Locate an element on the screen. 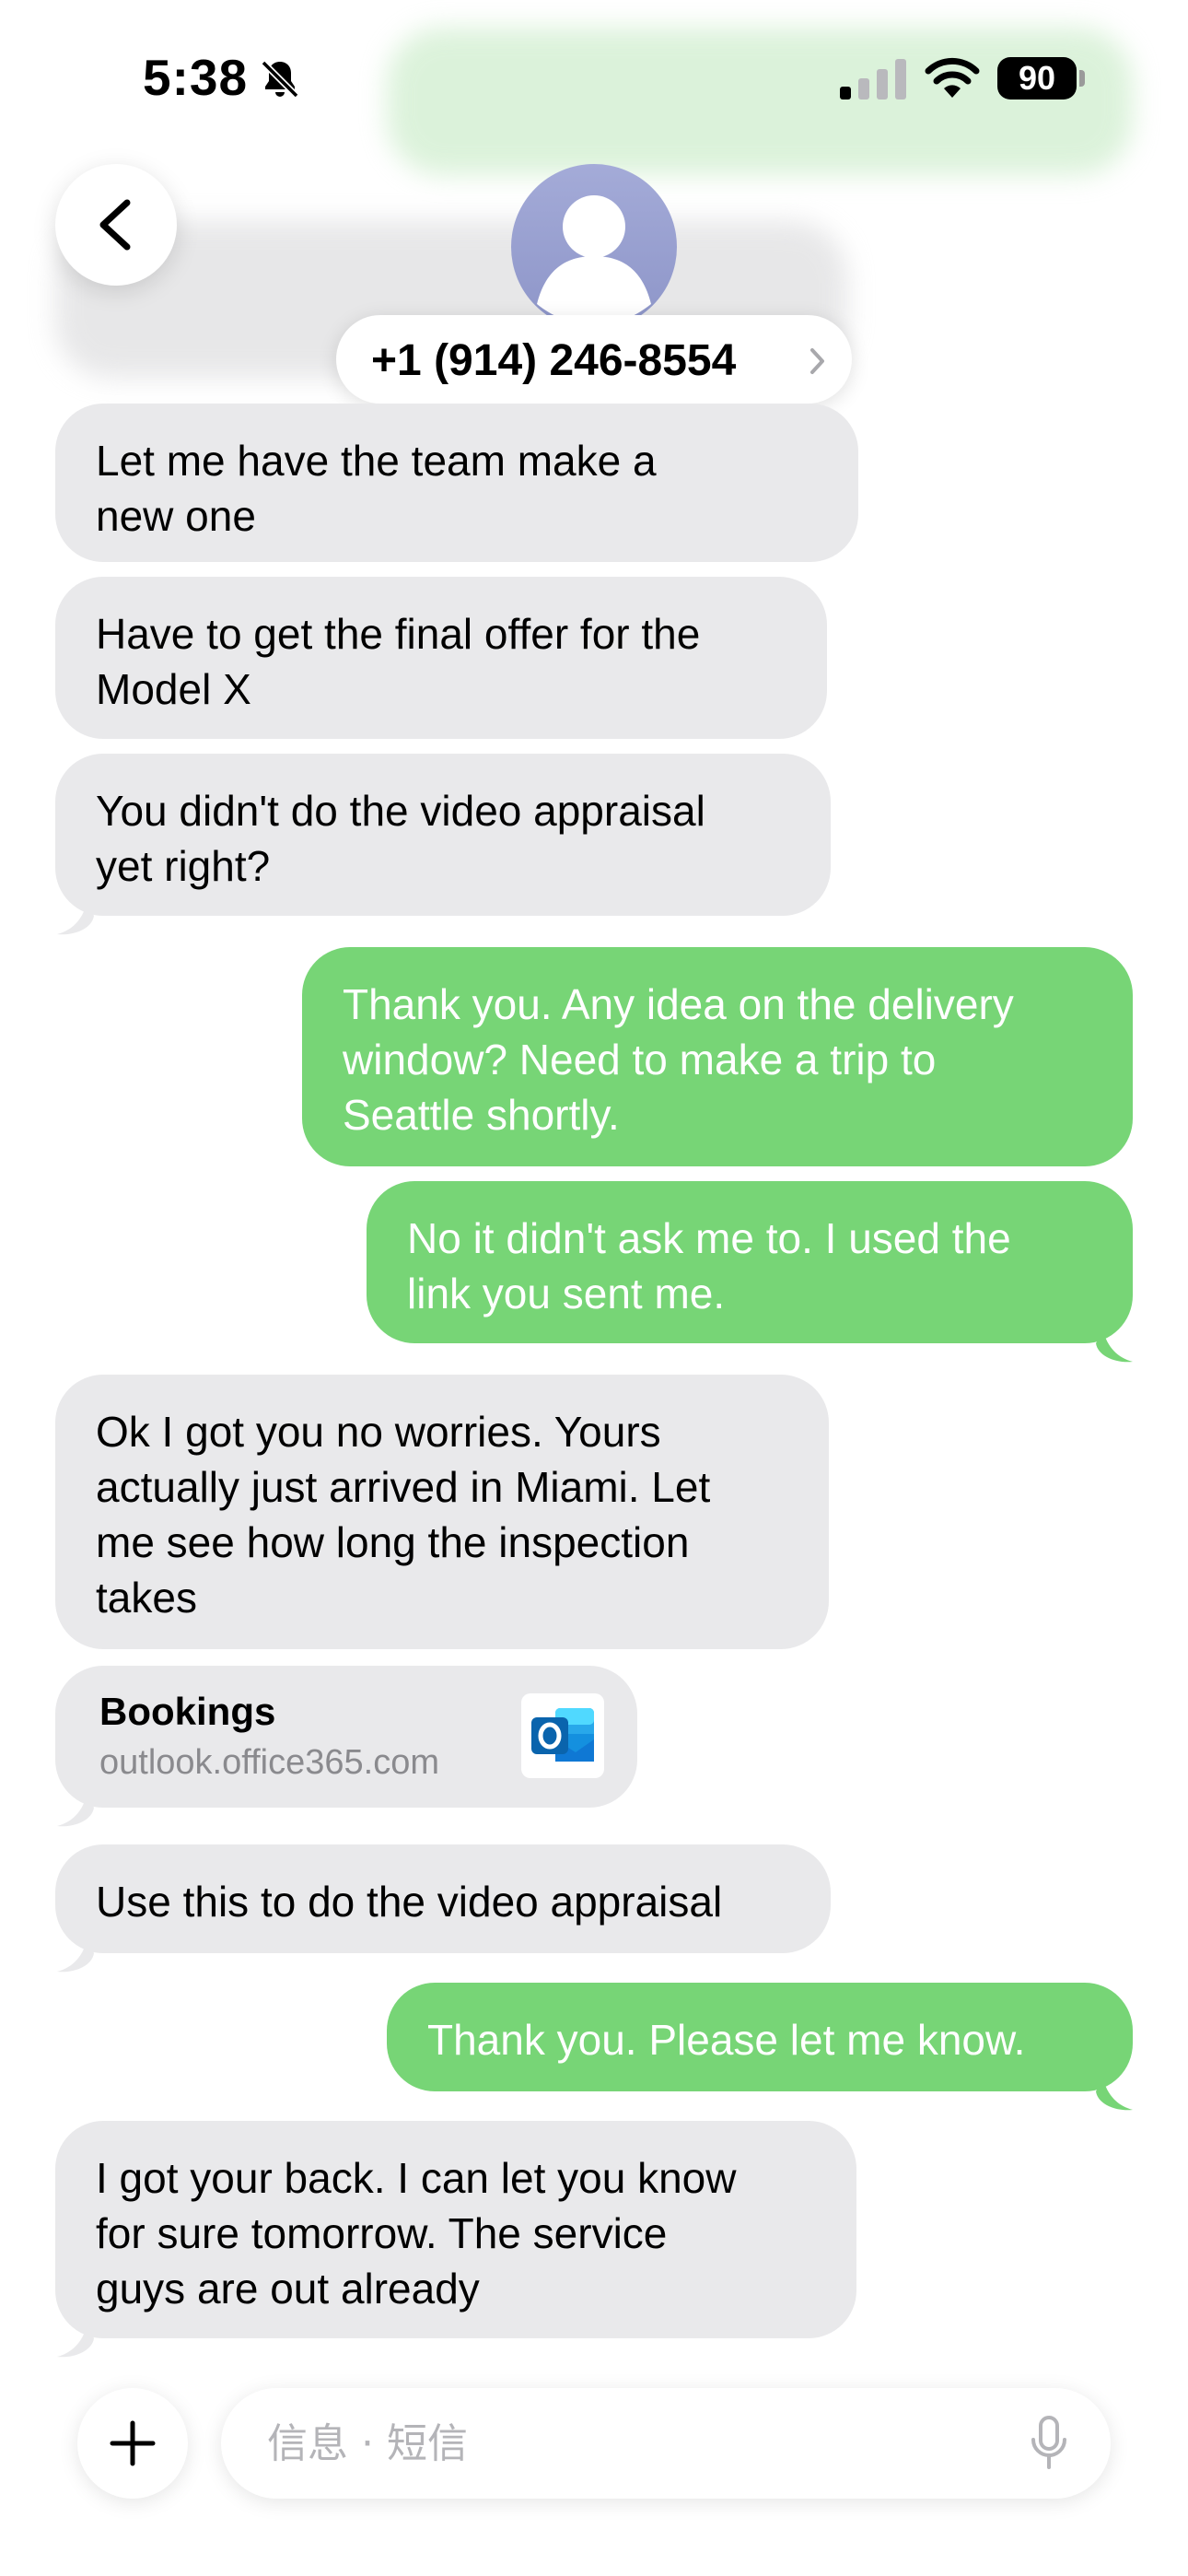 The image size is (1188, 2576). wifi-icon is located at coordinates (952, 77).